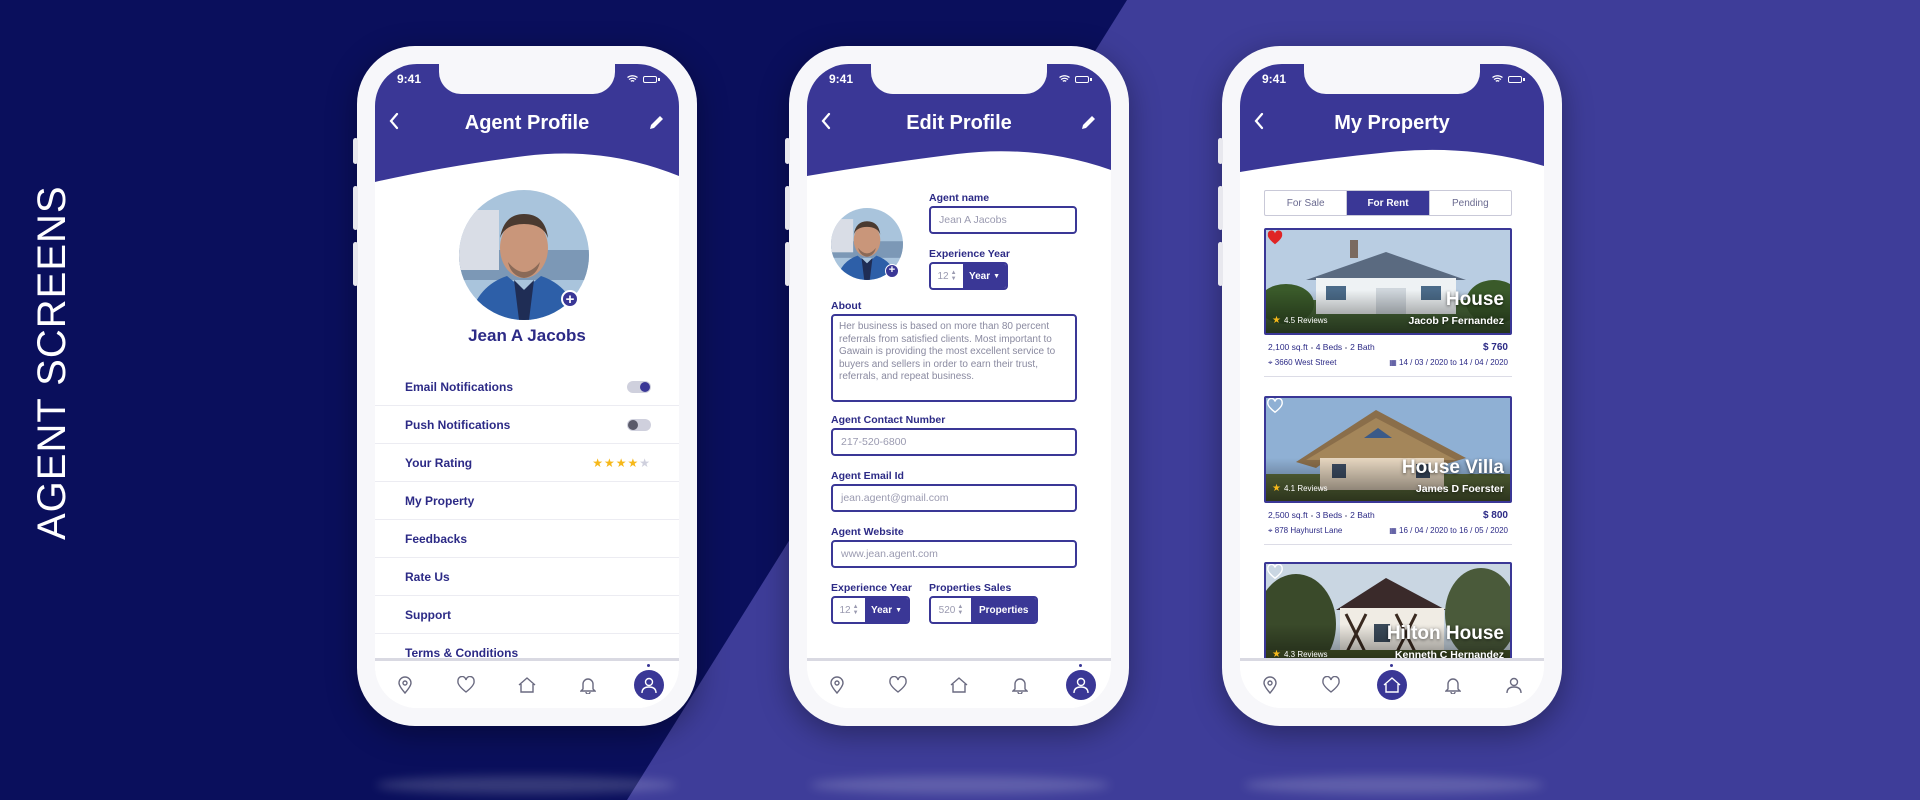  What do you see at coordinates (1456, 321) in the screenshot?
I see `agent-name: Jacob P Fernandez` at bounding box center [1456, 321].